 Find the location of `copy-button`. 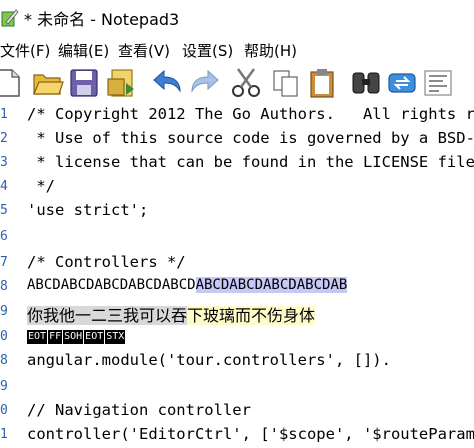

copy-button is located at coordinates (286, 83).